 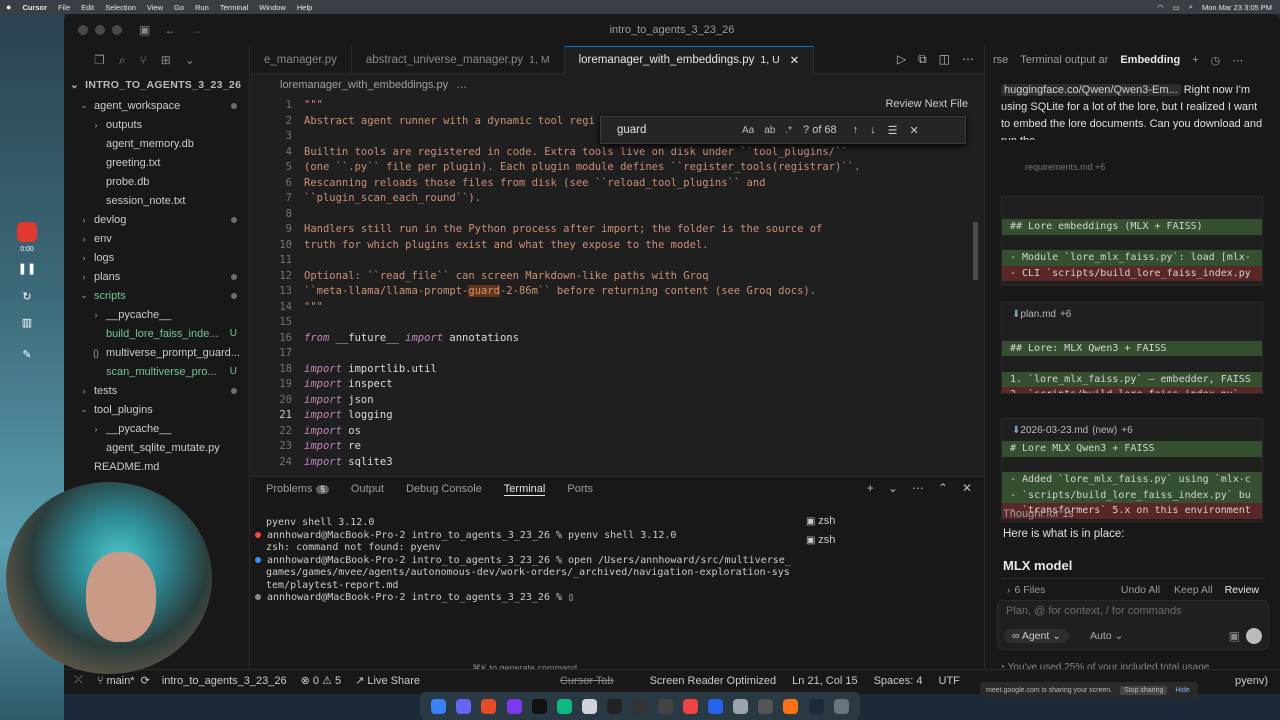 I want to click on scrollbar, so click(x=975, y=251).